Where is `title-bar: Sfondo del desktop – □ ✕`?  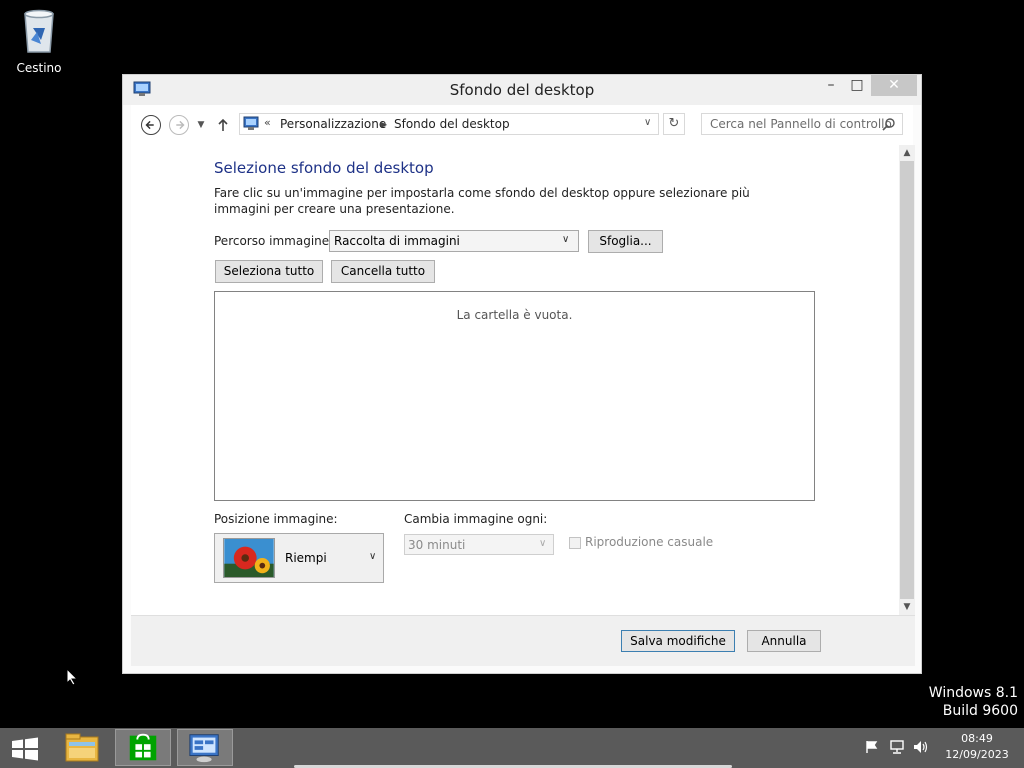
title-bar: Sfondo del desktop – □ ✕ is located at coordinates (522, 90).